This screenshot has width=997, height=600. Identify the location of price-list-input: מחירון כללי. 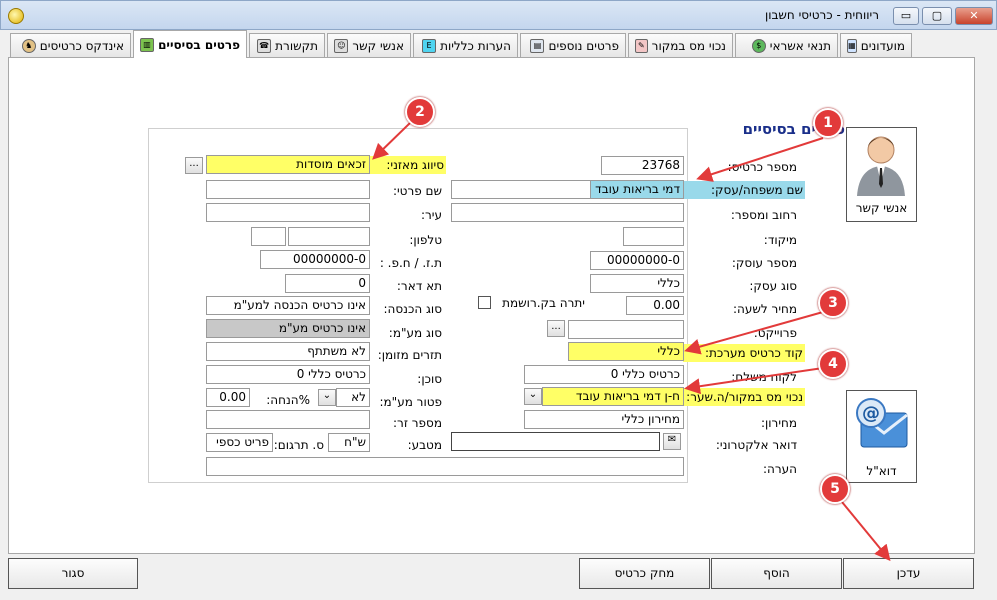
(604, 419).